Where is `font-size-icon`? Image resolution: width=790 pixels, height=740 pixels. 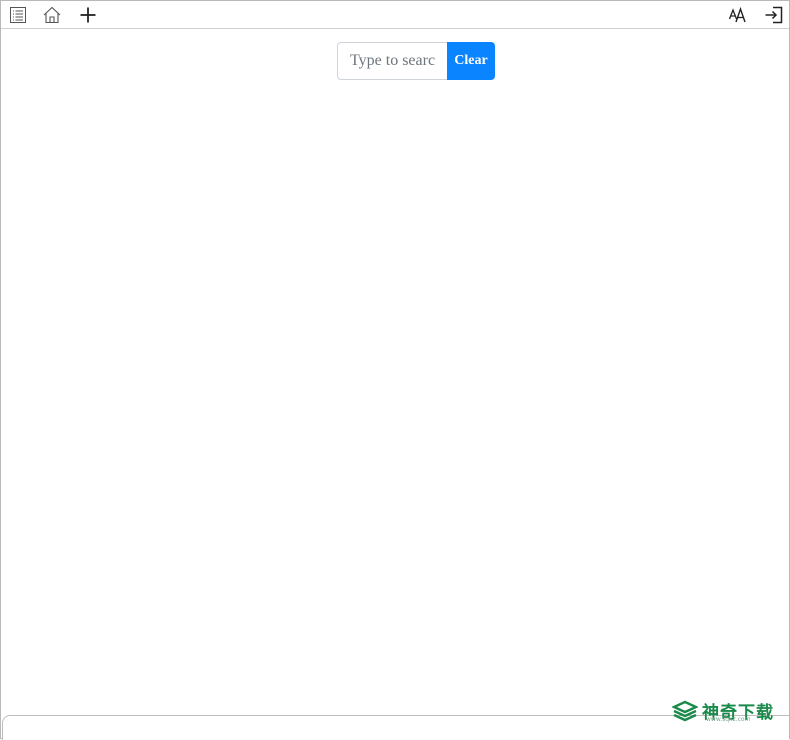
font-size-icon is located at coordinates (737, 14).